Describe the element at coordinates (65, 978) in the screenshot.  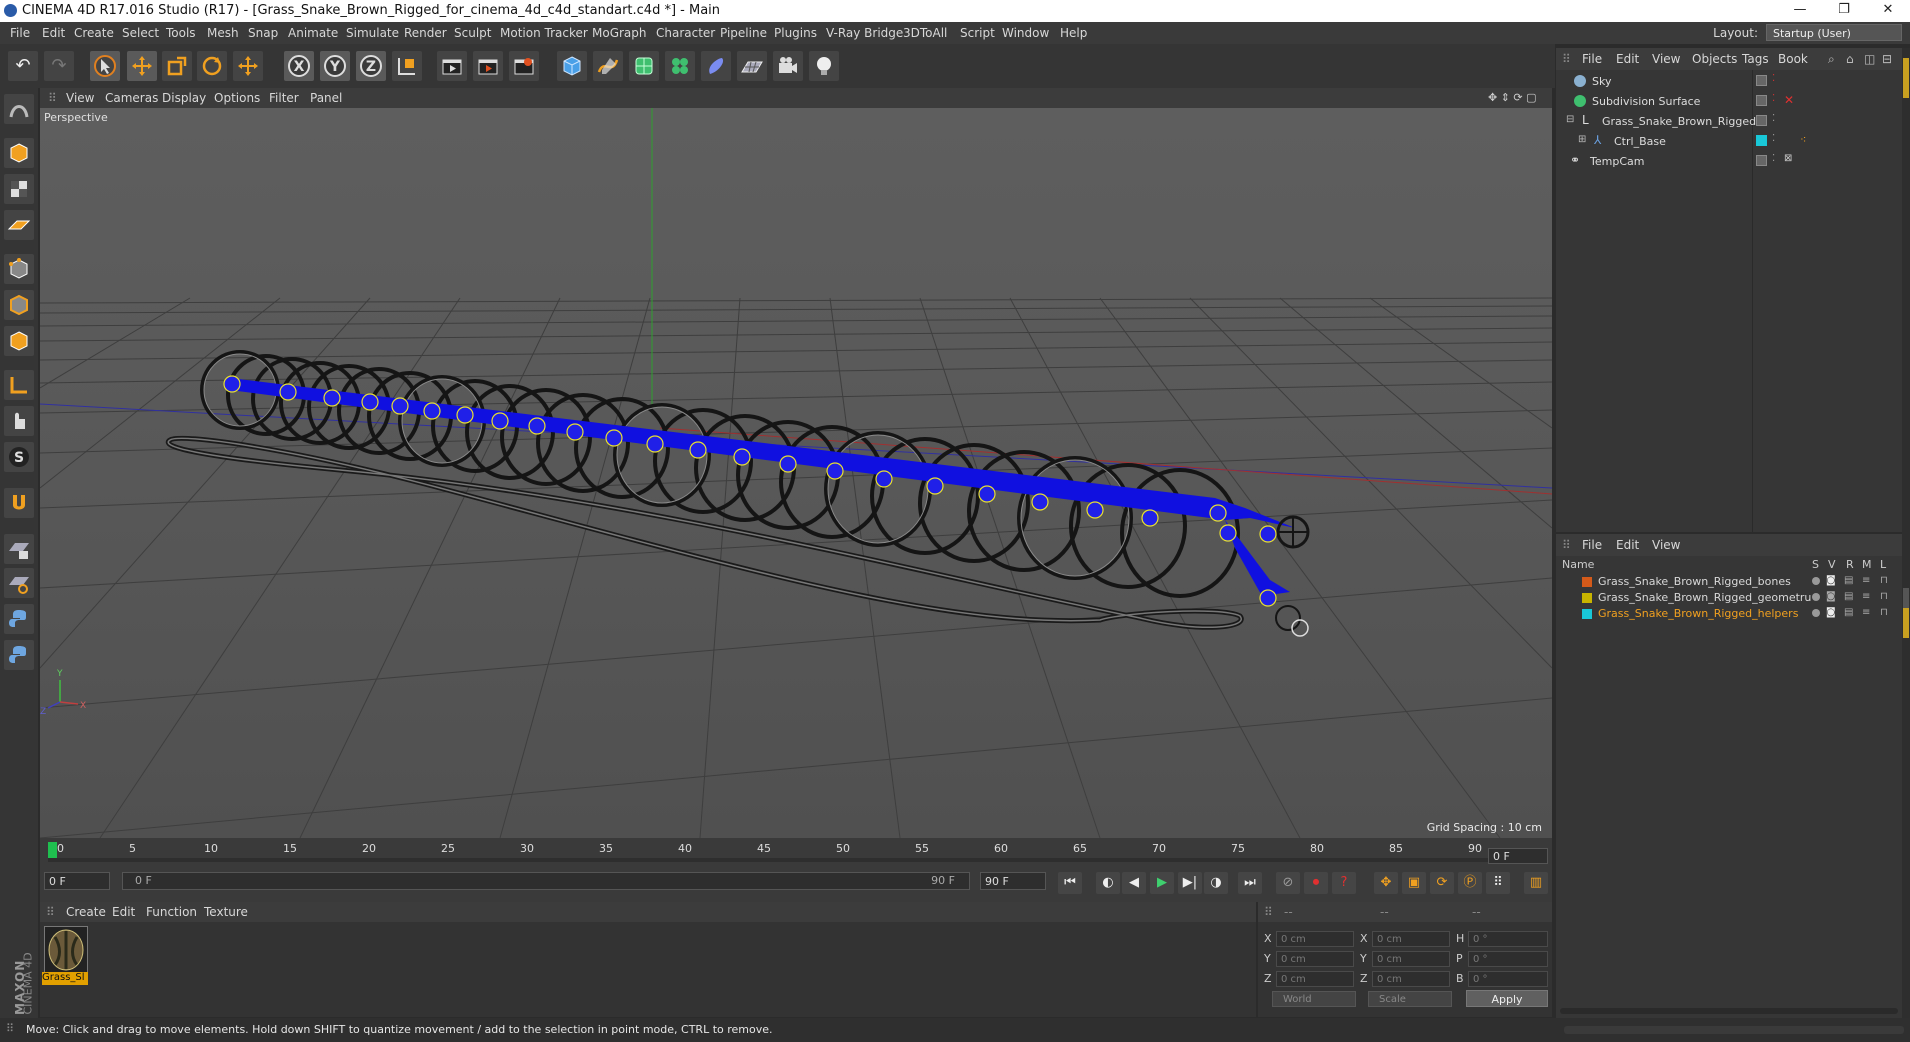
I see `material-name-label: Grass_Sl` at that location.